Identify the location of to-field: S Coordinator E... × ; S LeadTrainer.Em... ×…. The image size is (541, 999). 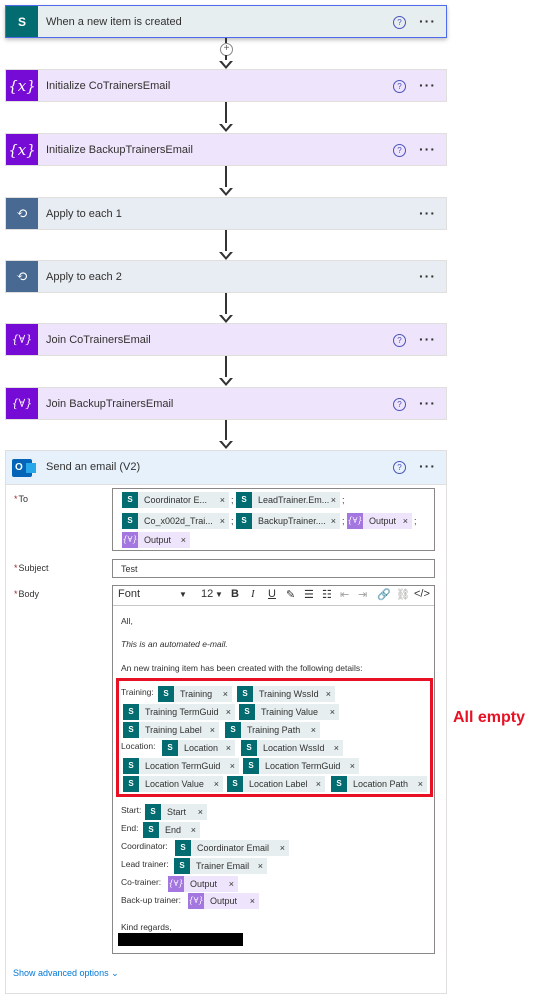
(273, 519).